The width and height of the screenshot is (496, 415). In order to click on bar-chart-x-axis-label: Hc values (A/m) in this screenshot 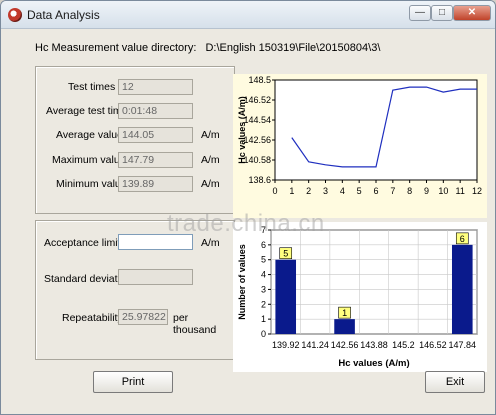, I will do `click(373, 363)`.